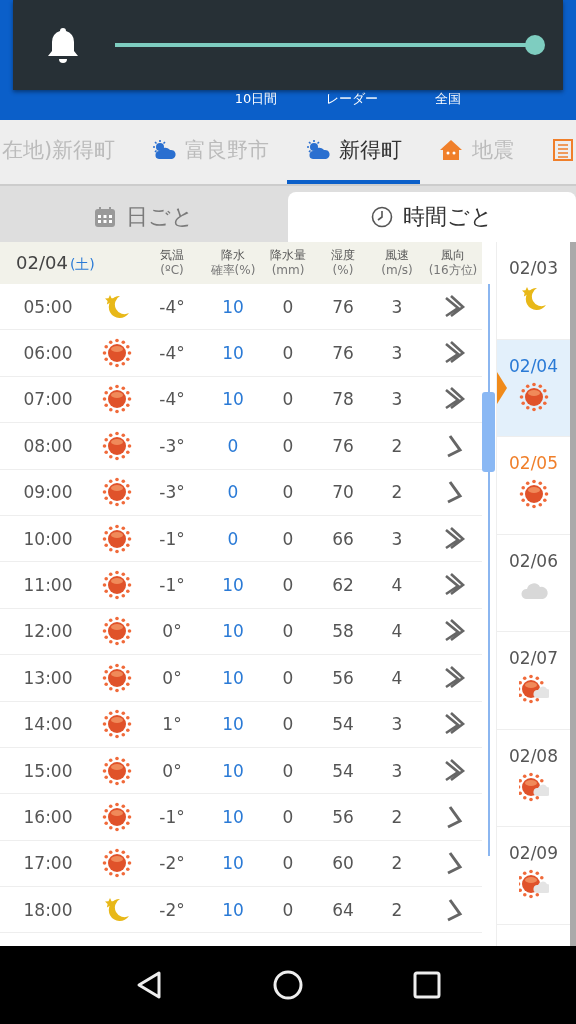 Image resolution: width=576 pixels, height=1024 pixels. What do you see at coordinates (256, 99) in the screenshot?
I see `nav-label: 10日間` at bounding box center [256, 99].